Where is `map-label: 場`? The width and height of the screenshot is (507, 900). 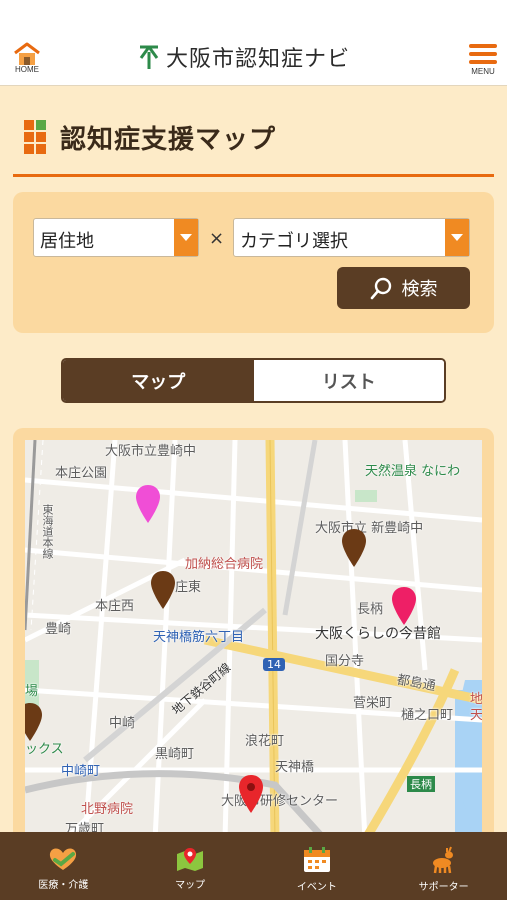
map-label: 場 is located at coordinates (32, 691).